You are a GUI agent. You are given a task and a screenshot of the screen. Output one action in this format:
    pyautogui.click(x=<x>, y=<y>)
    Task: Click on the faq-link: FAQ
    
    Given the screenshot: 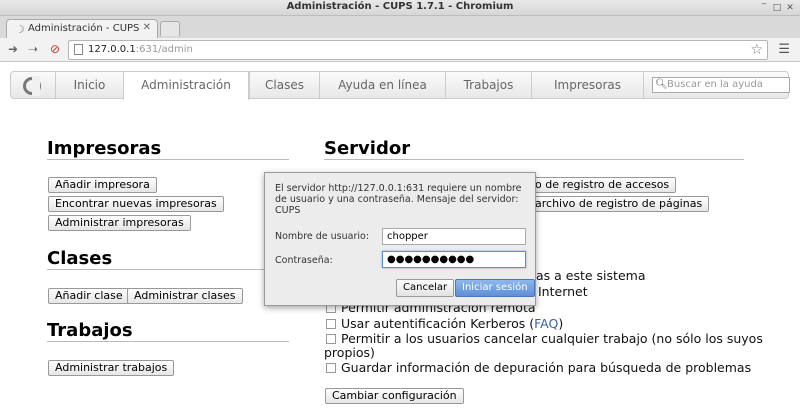 What is the action you would take?
    pyautogui.click(x=546, y=323)
    